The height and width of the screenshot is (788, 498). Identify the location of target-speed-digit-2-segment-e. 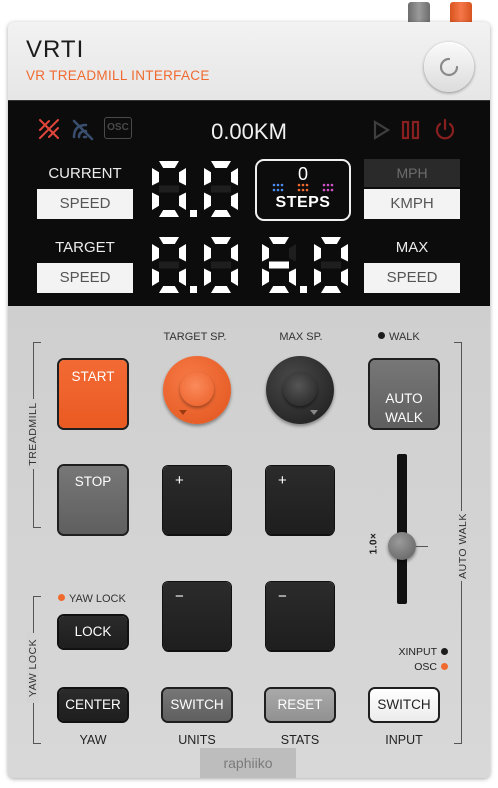
(207, 277).